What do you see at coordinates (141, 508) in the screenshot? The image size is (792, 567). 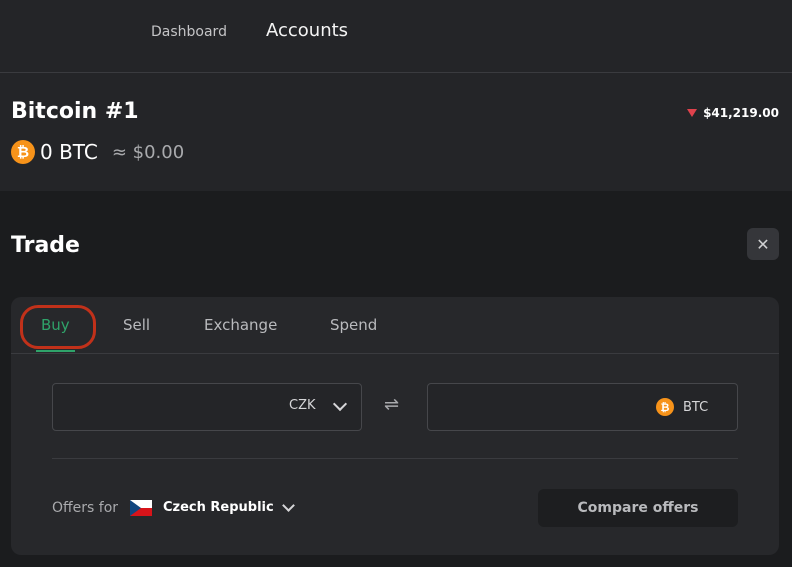 I see `czech-flag-icon` at bounding box center [141, 508].